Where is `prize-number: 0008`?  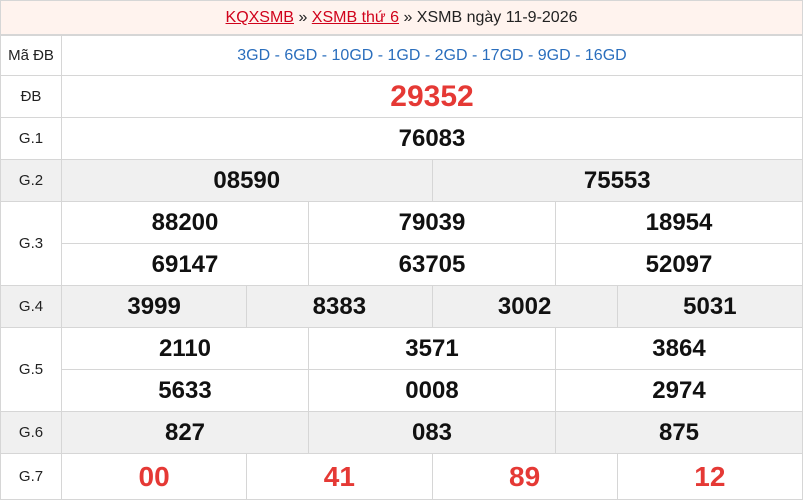 prize-number: 0008 is located at coordinates (432, 390).